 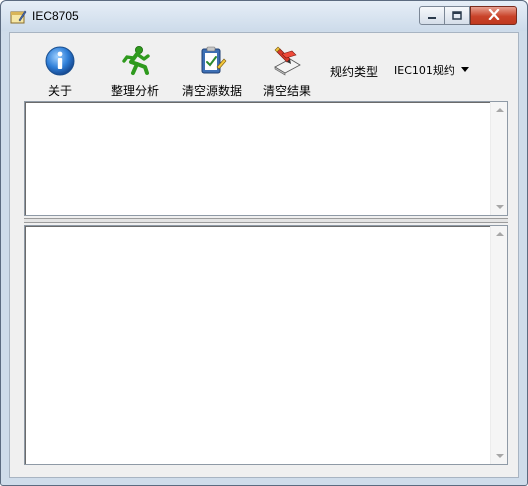 What do you see at coordinates (286, 91) in the screenshot?
I see `clear-result-label: 清空结果` at bounding box center [286, 91].